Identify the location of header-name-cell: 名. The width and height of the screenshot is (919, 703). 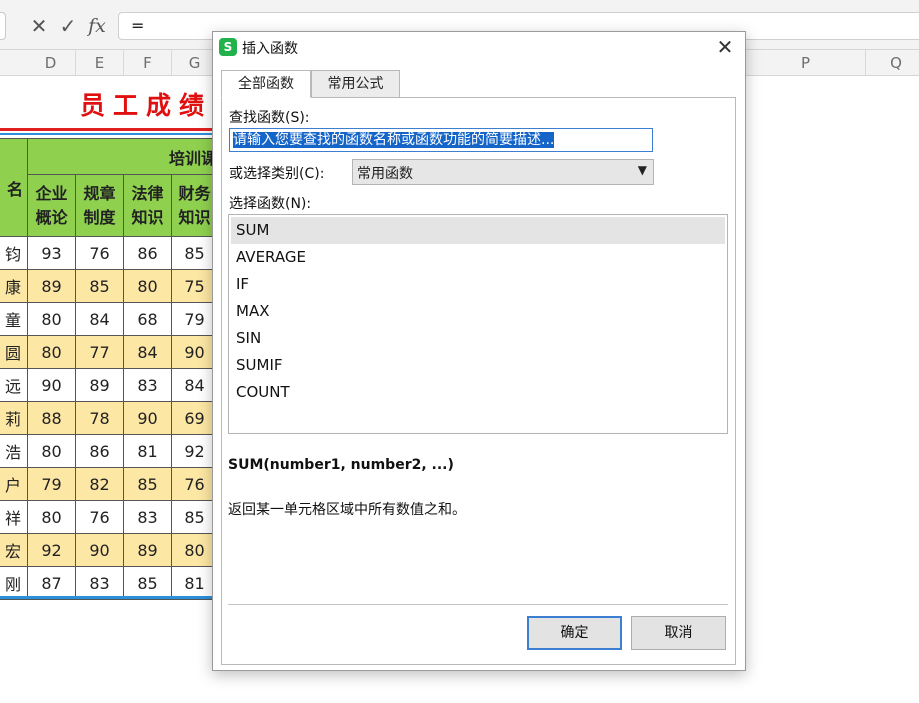
(14, 187).